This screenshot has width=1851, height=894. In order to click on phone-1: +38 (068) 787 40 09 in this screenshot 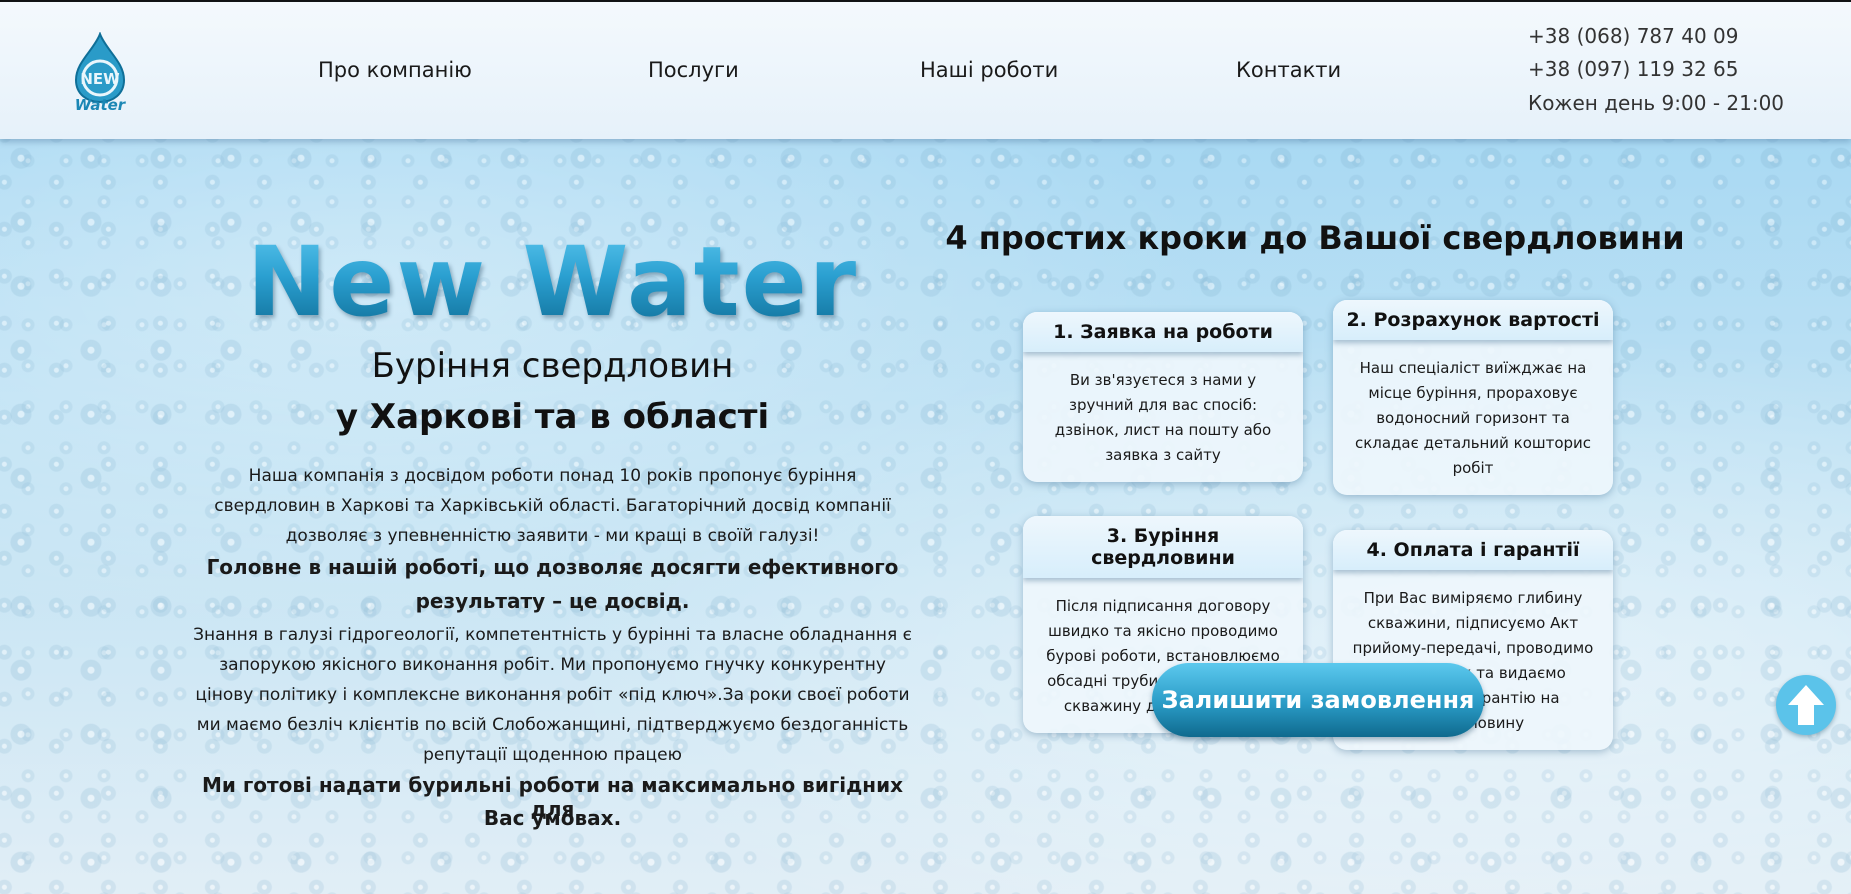, I will do `click(1633, 36)`.